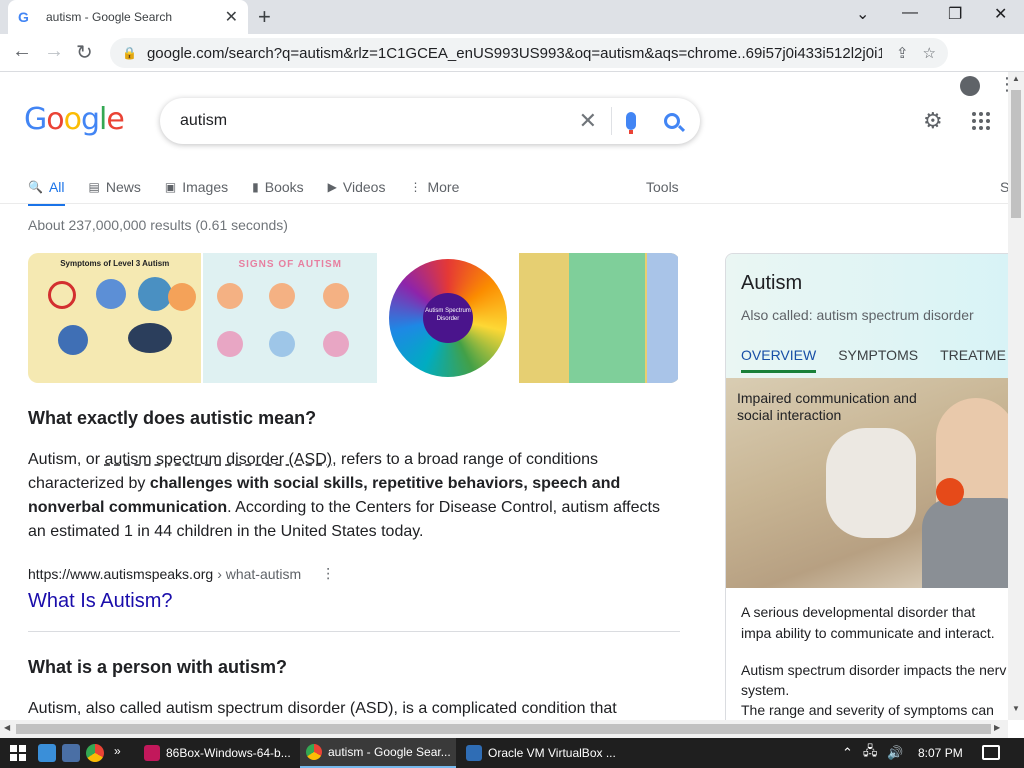 This screenshot has height=768, width=1024. Describe the element at coordinates (870, 753) in the screenshot. I see `network-icon: 🖧` at that location.